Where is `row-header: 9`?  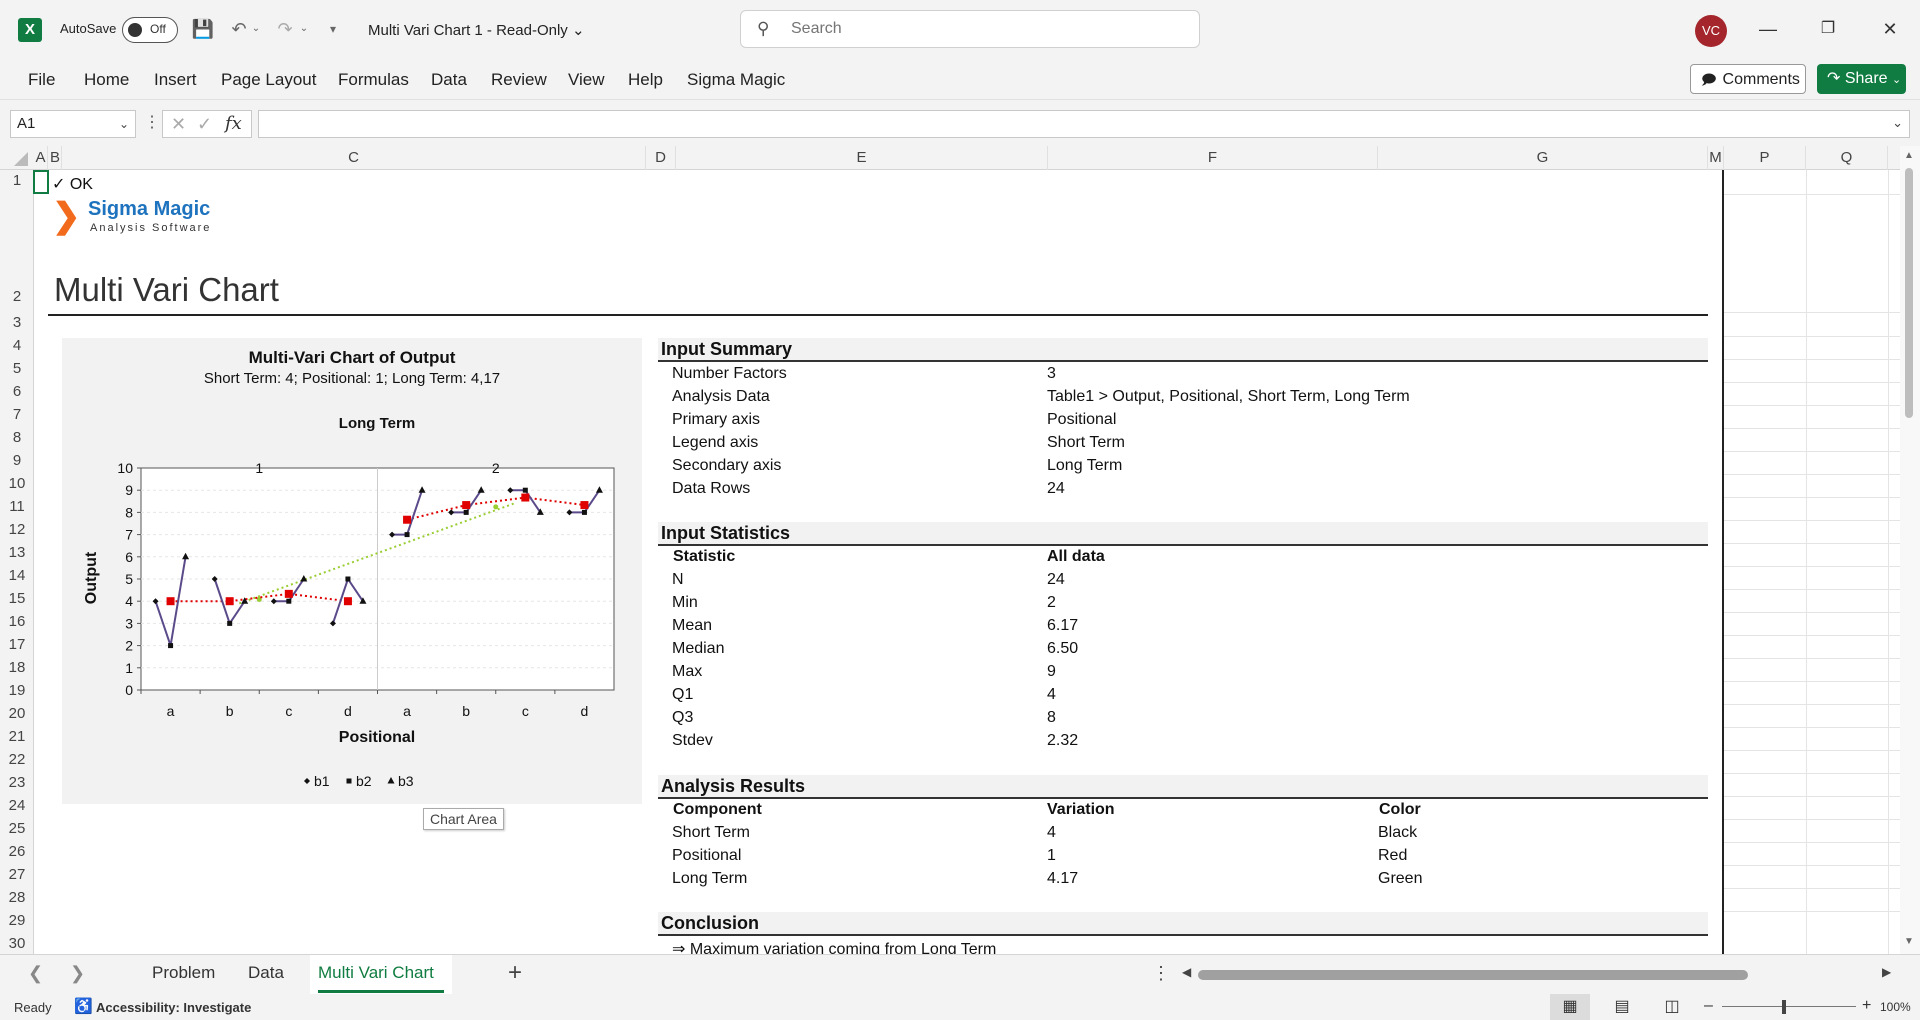 row-header: 9 is located at coordinates (17, 460).